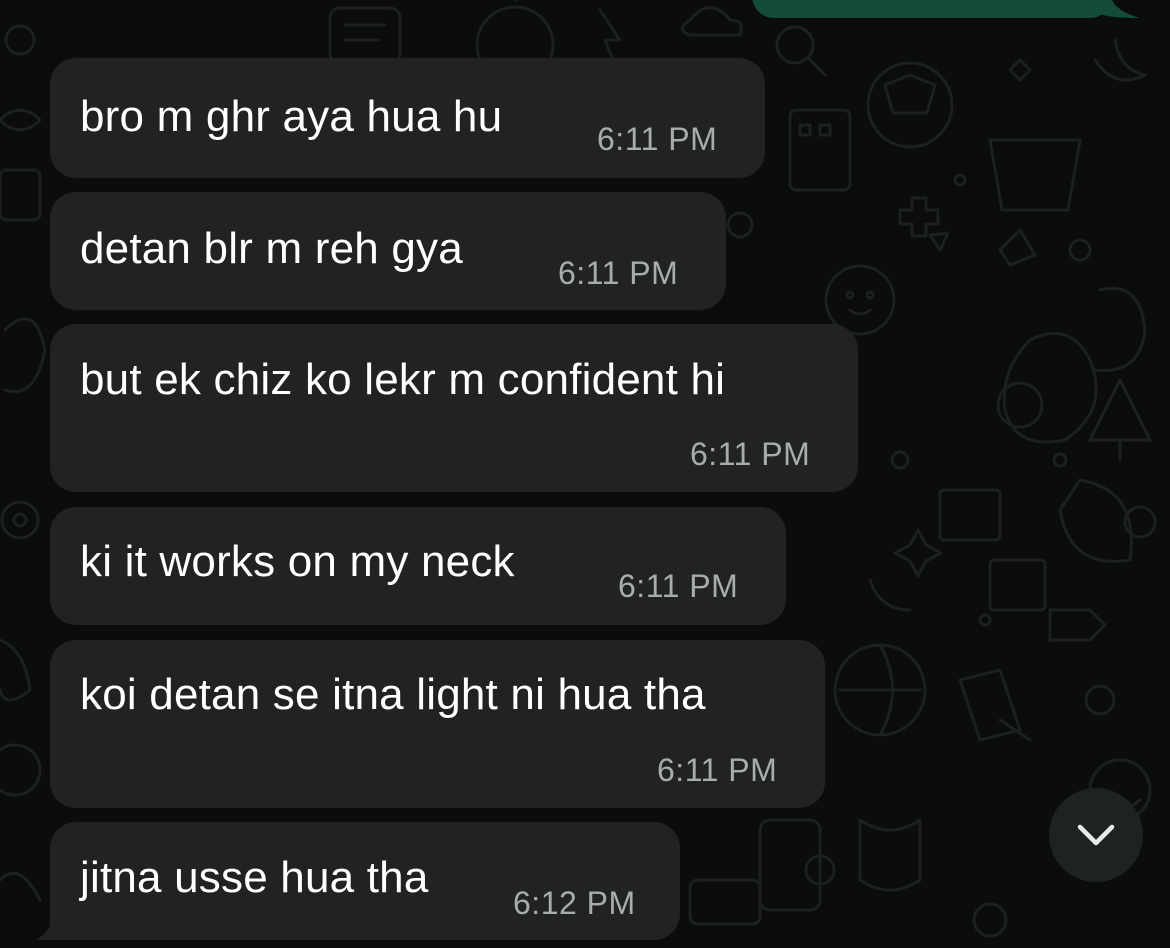  Describe the element at coordinates (271, 248) in the screenshot. I see `message-text: detan blr m reh gya` at that location.